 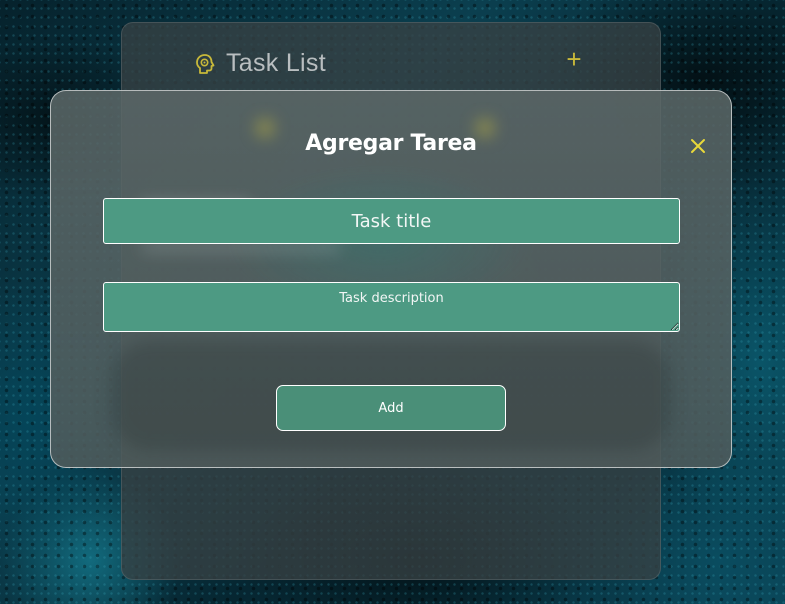 I want to click on task-list-title: Task List, so click(x=276, y=63).